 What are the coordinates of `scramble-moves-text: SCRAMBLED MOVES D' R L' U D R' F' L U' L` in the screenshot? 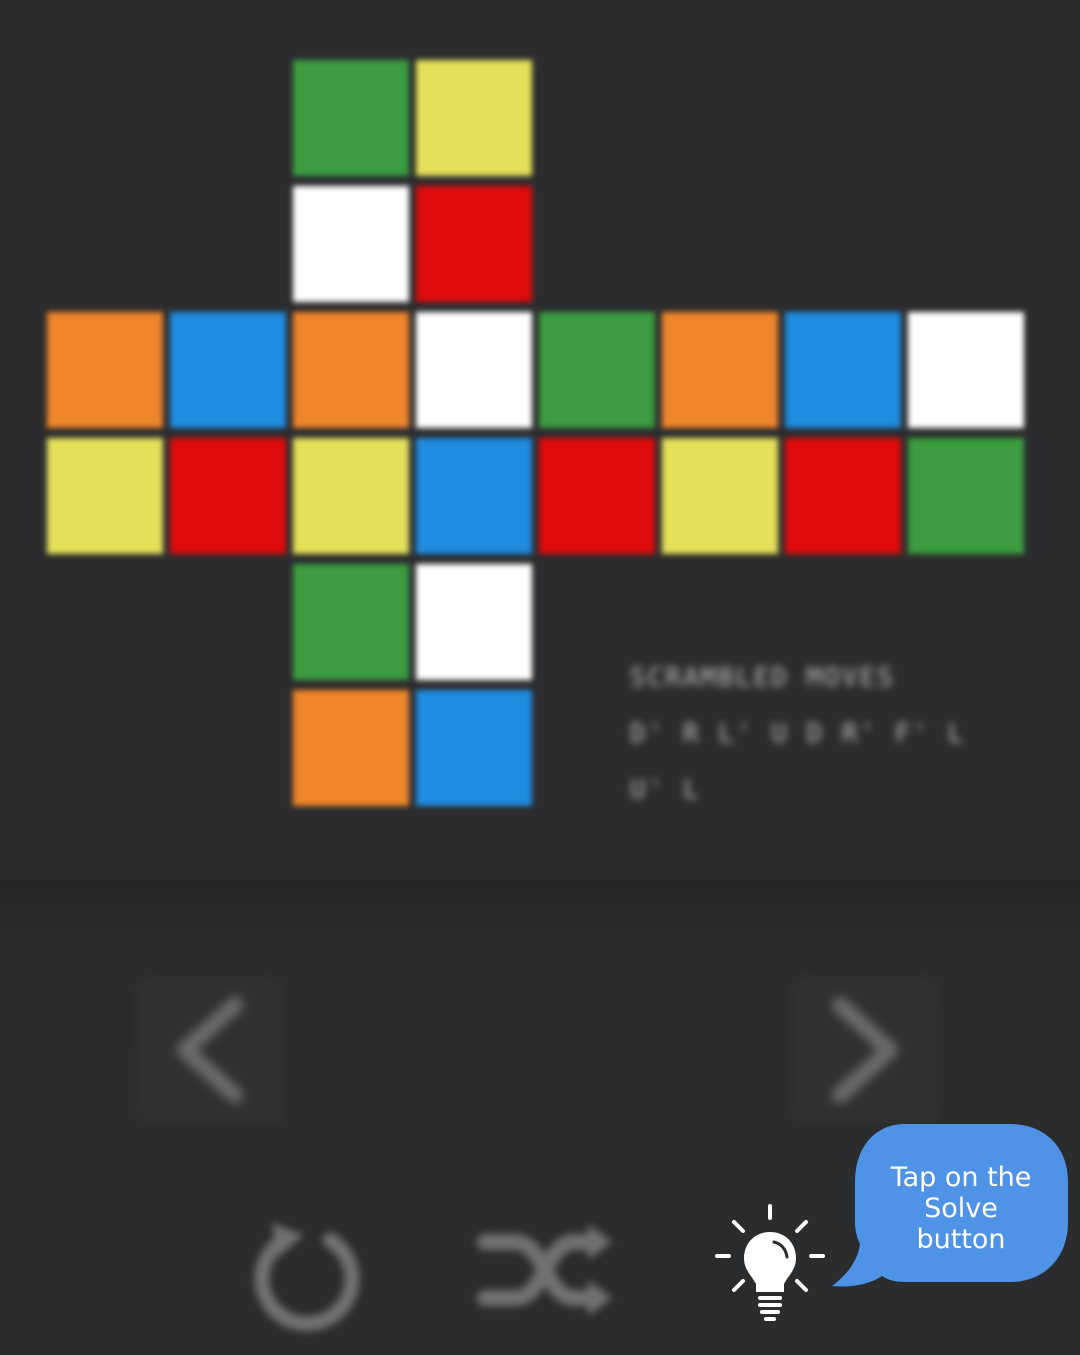 It's located at (810, 734).